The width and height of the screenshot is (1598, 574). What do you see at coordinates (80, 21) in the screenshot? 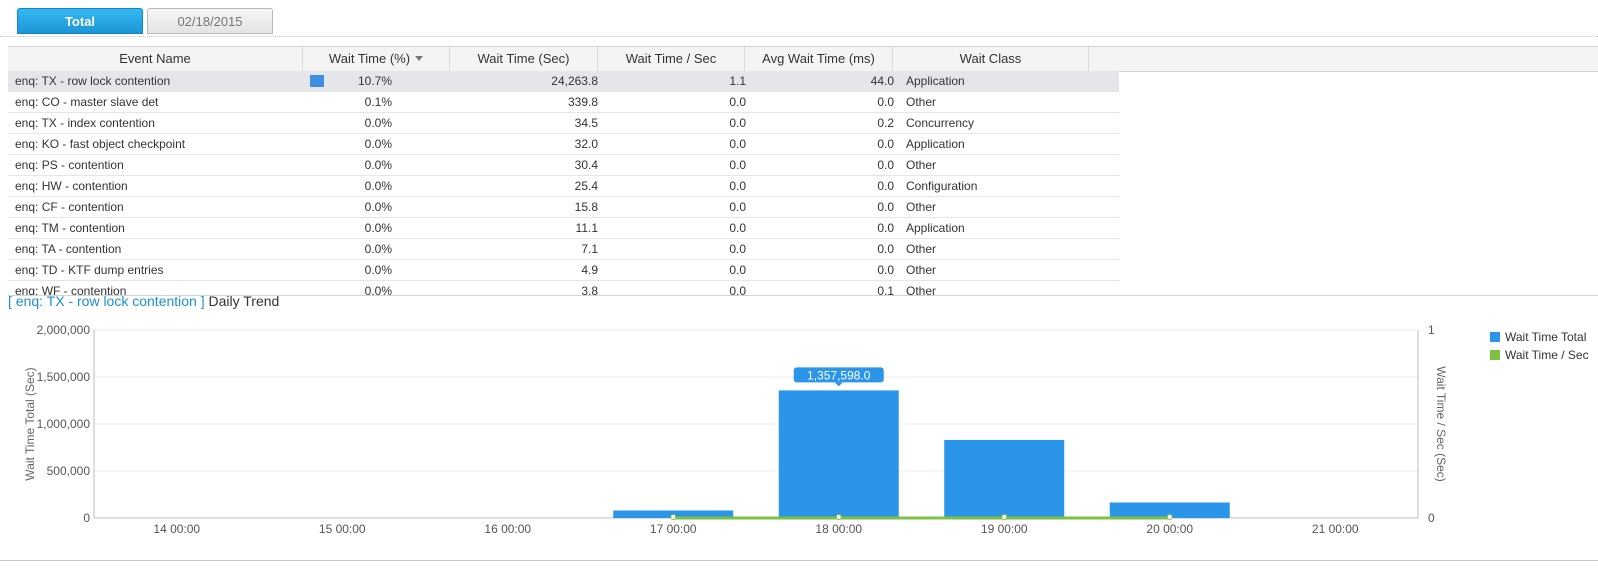
I see `tab-total: Total` at bounding box center [80, 21].